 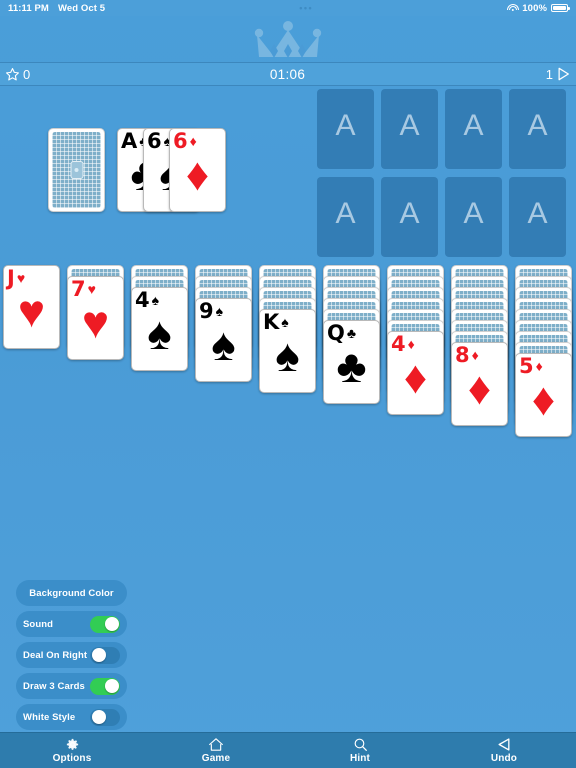 I want to click on setting-label: White Style, so click(x=49, y=717).